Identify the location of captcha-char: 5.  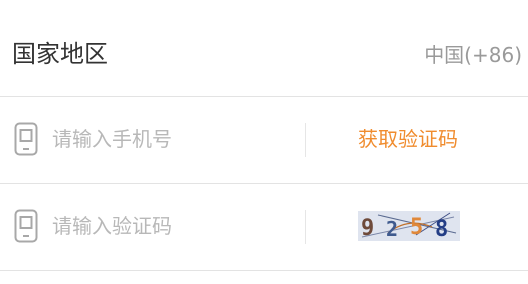
(416, 227).